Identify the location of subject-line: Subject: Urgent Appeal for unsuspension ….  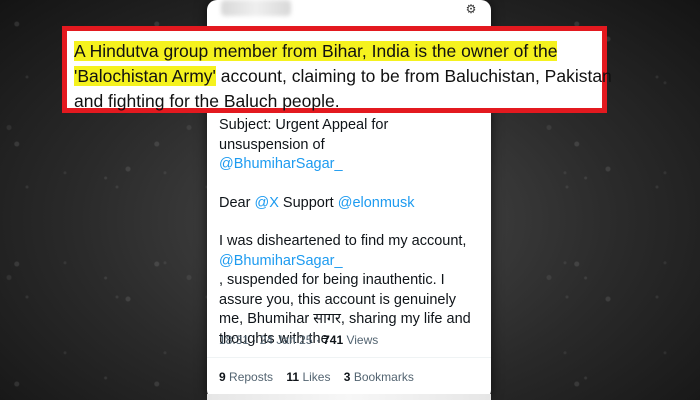
(304, 135).